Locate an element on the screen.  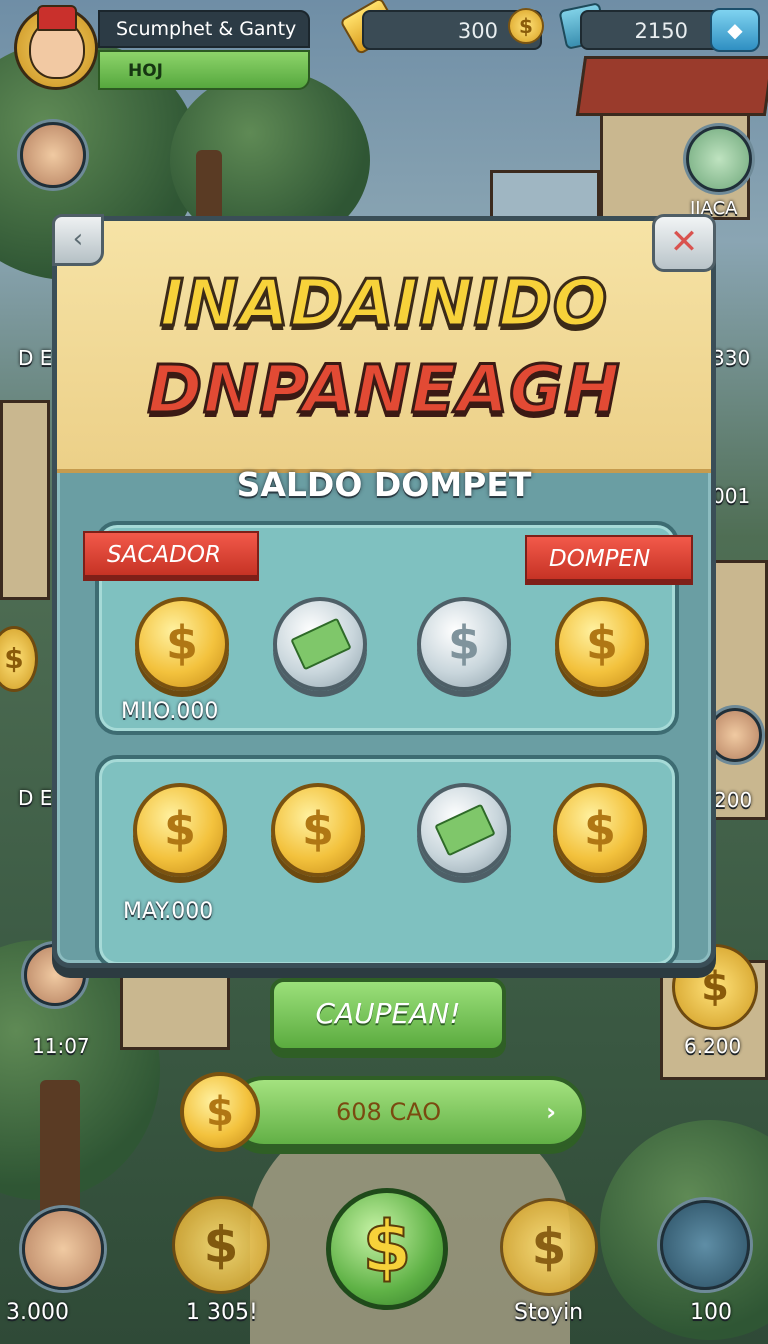
player-name: Scumphet & Ganty is located at coordinates (204, 29).